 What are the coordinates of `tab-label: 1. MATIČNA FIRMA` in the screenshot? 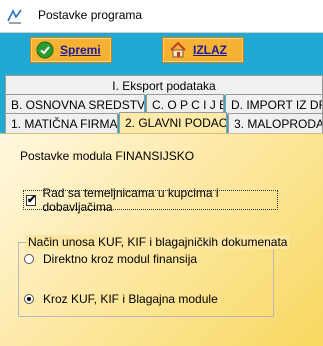 It's located at (64, 124).